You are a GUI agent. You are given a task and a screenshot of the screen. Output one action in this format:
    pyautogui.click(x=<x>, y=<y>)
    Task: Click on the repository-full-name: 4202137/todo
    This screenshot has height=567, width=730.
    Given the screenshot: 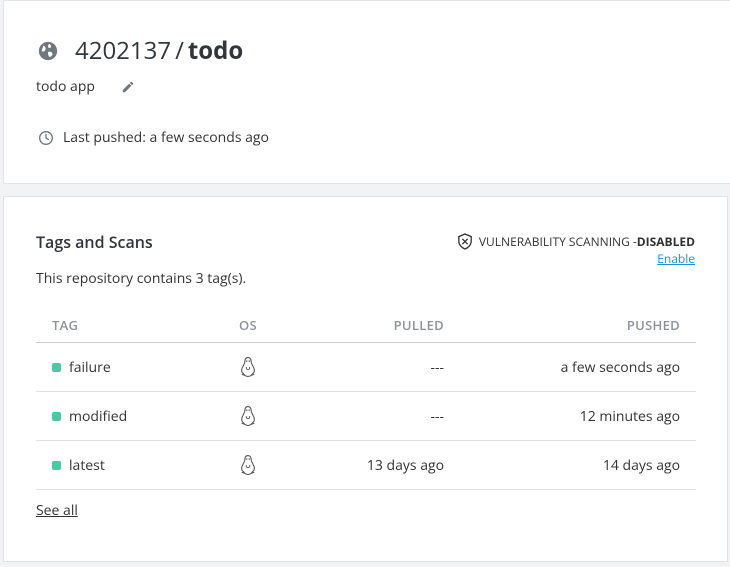 What is the action you would take?
    pyautogui.click(x=159, y=50)
    